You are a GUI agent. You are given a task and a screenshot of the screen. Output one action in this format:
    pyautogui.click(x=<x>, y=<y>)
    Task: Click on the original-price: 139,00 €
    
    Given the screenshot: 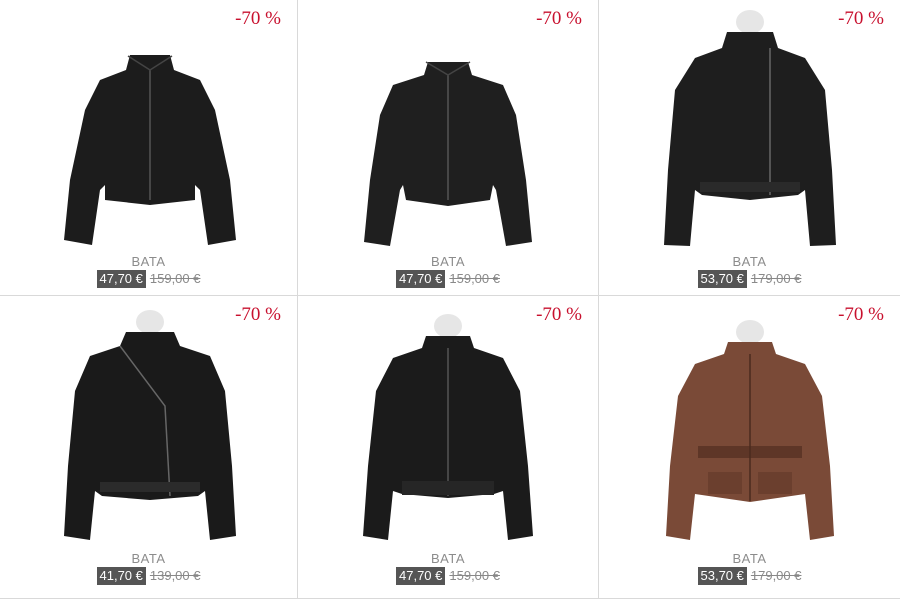 What is the action you would take?
    pyautogui.click(x=175, y=575)
    